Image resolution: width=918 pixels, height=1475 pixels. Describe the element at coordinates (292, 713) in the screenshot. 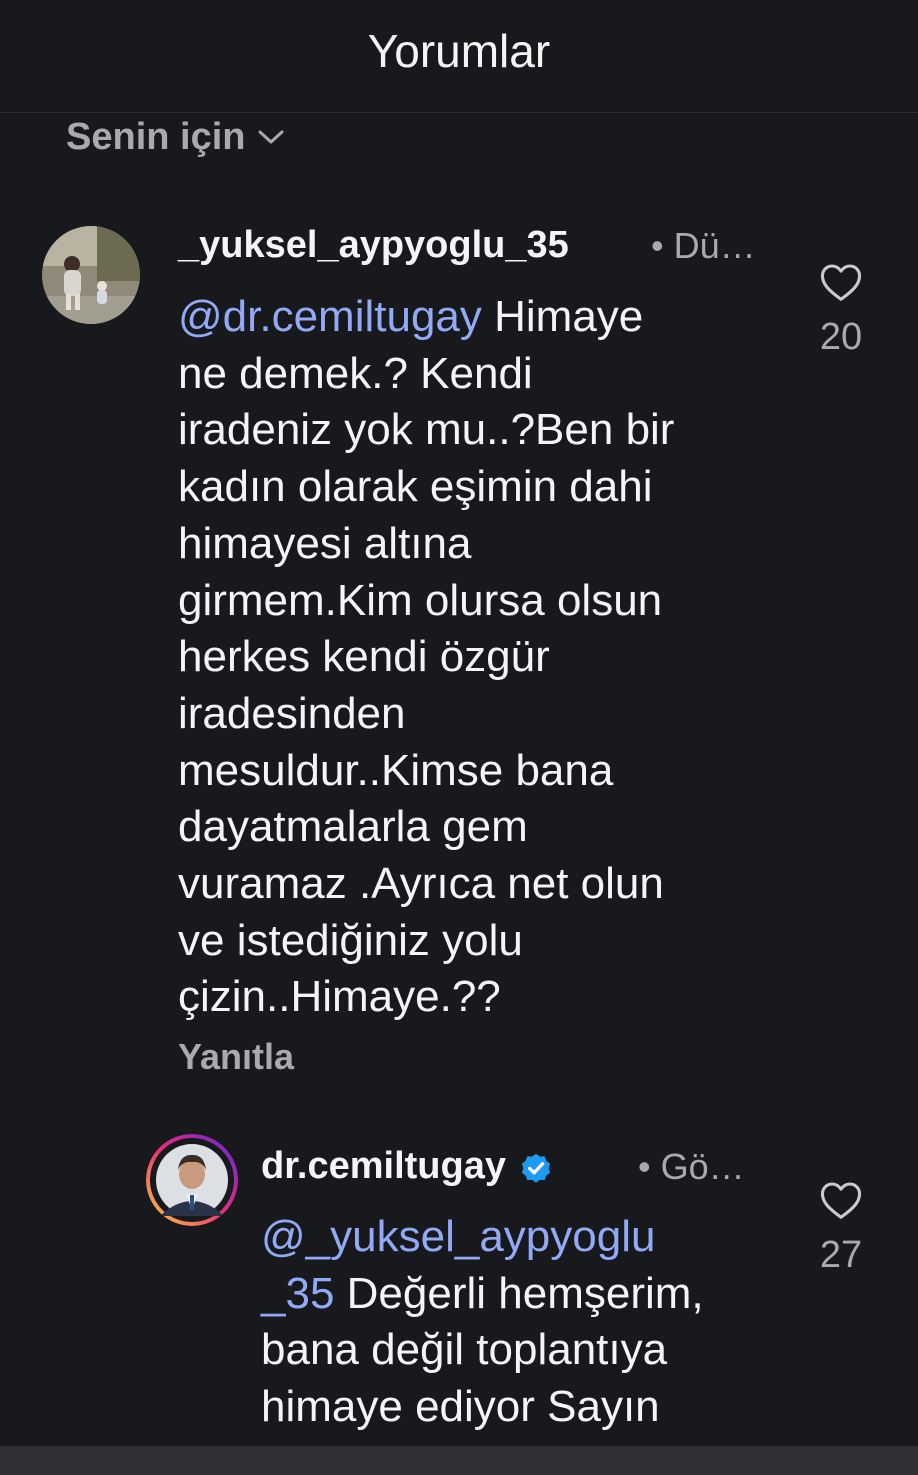

I see `comment-line: iradesinden` at that location.